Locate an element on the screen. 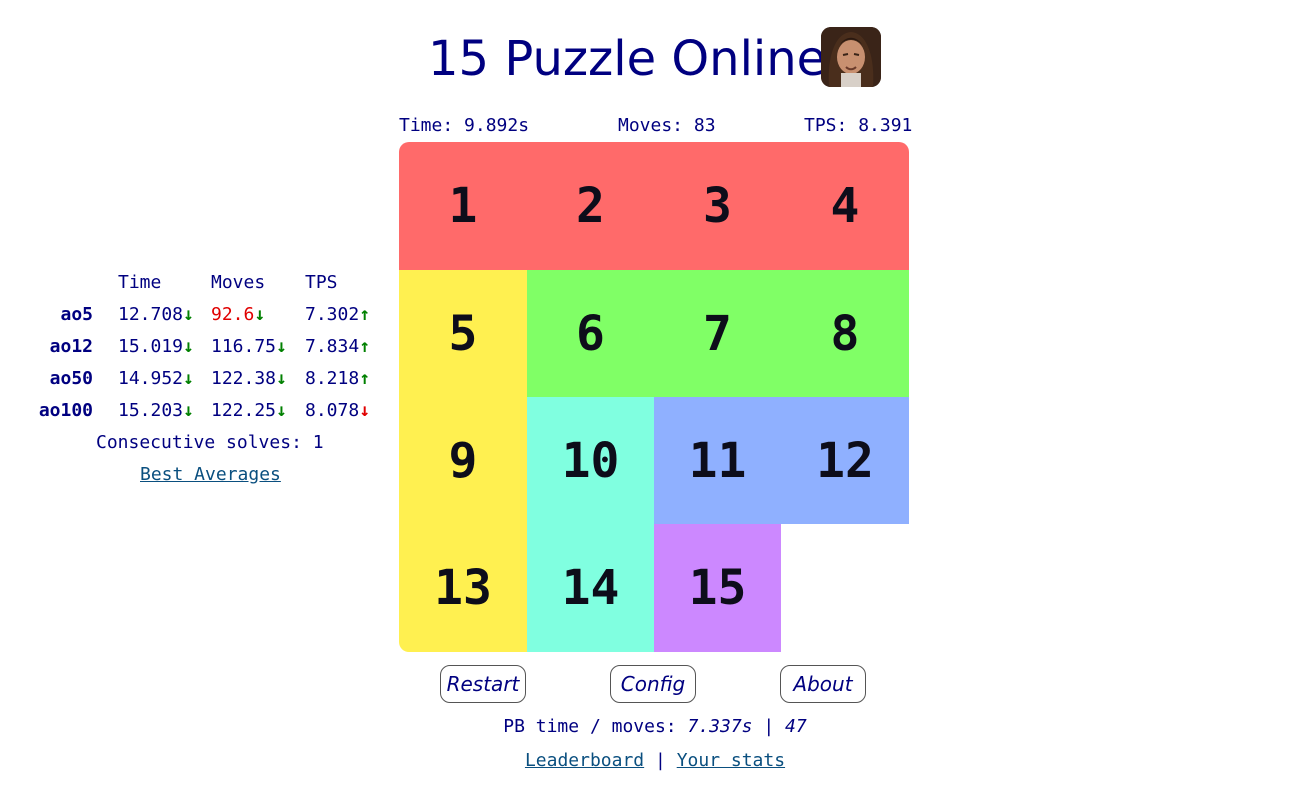 This screenshot has height=800, width=1310. moves-value: 83 is located at coordinates (704, 125).